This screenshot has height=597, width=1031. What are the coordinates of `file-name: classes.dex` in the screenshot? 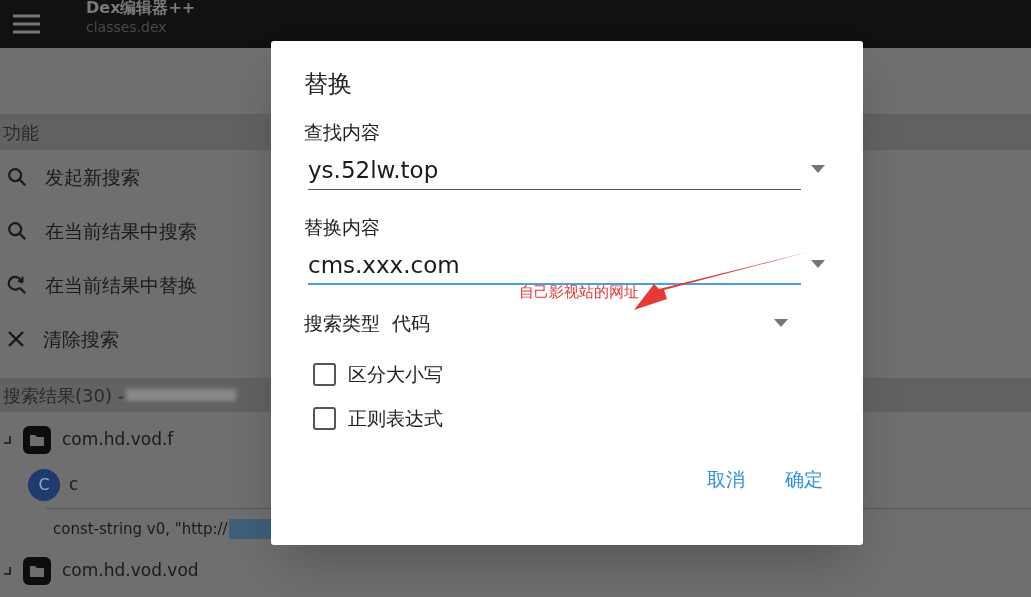 It's located at (127, 27).